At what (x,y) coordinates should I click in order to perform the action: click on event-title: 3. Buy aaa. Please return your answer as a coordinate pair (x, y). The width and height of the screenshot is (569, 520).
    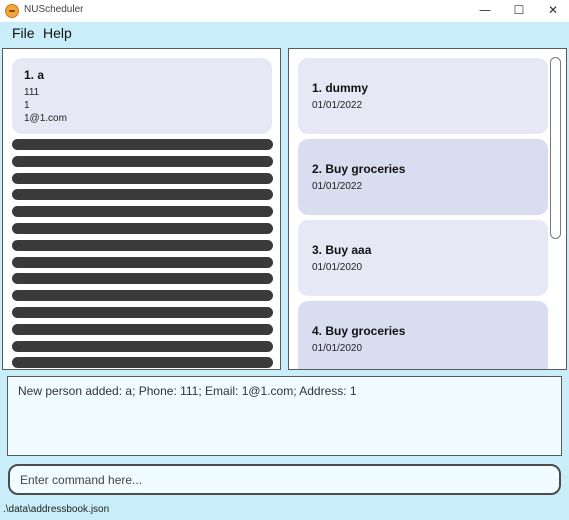
    Looking at the image, I should click on (342, 250).